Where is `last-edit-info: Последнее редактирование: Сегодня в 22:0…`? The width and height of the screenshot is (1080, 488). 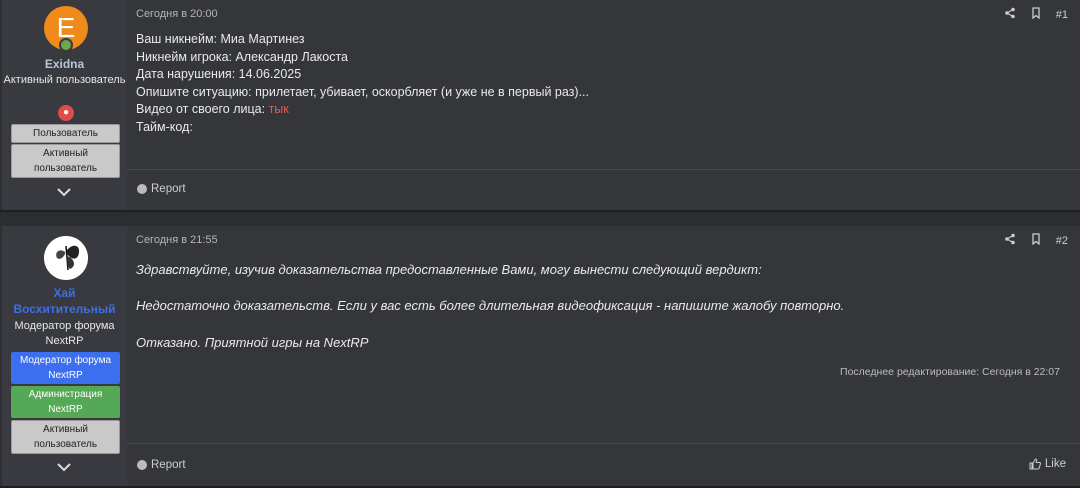
last-edit-info: Последнее редактирование: Сегодня в 22:0… is located at coordinates (950, 372).